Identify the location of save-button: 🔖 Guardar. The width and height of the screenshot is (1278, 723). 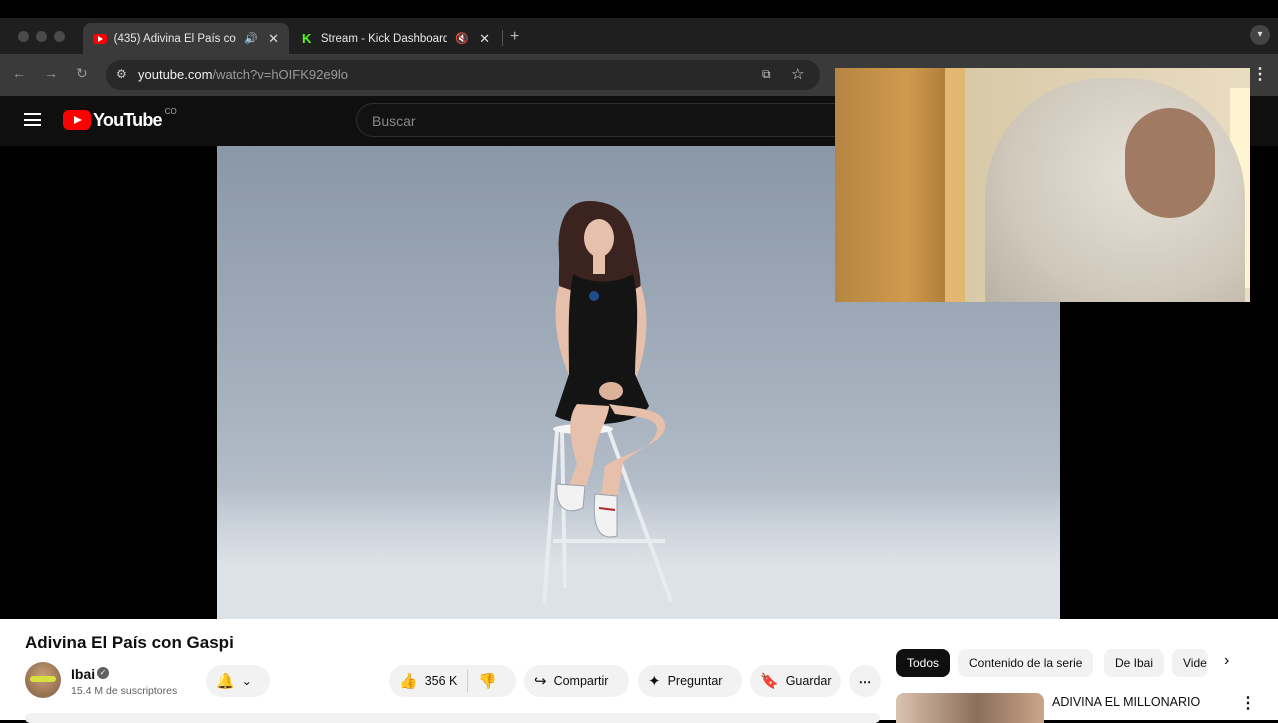
(795, 681).